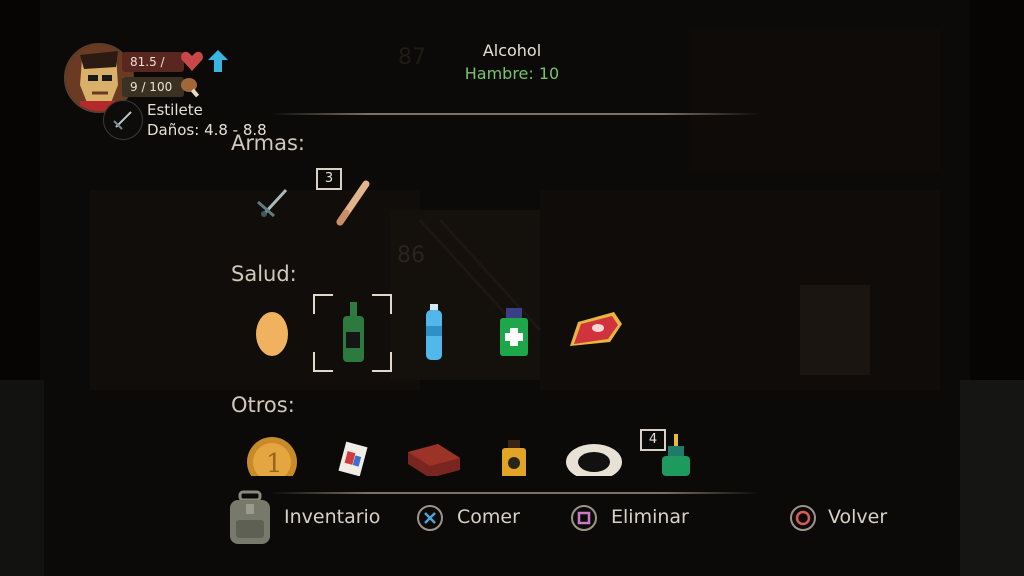 Image resolution: width=1024 pixels, height=576 pixels. I want to click on circle-button-icon, so click(803, 518).